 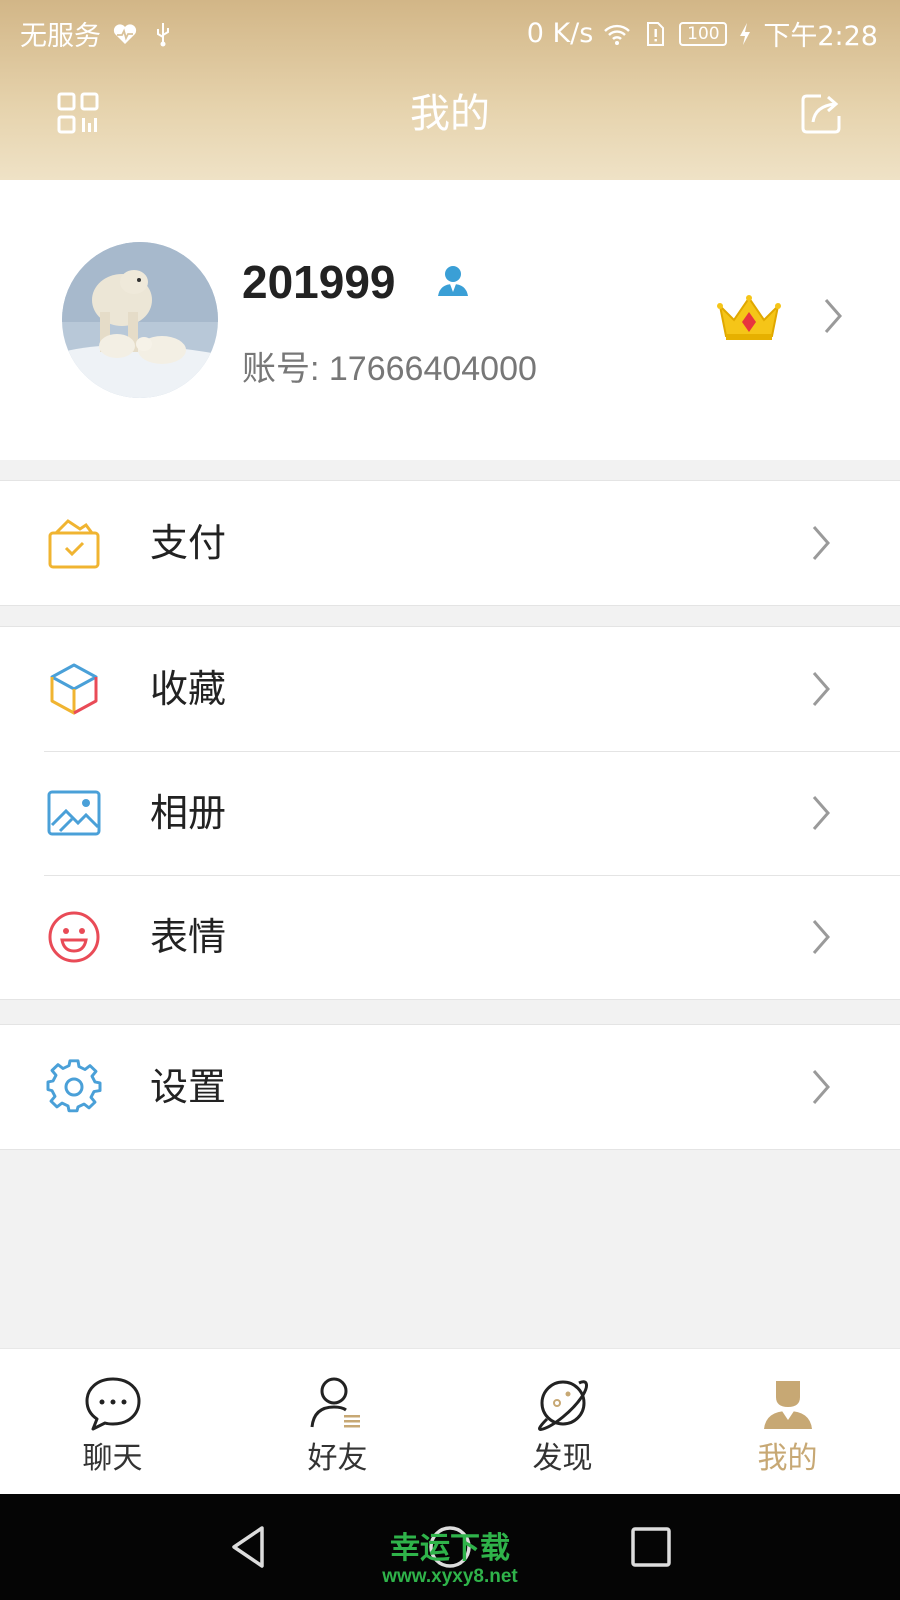 I want to click on share-button, so click(x=822, y=113).